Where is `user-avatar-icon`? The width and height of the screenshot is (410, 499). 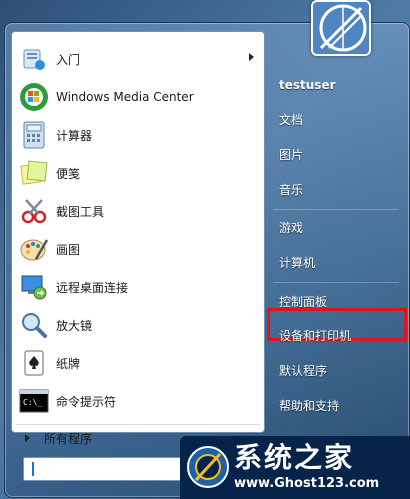 user-avatar-icon is located at coordinates (341, 28).